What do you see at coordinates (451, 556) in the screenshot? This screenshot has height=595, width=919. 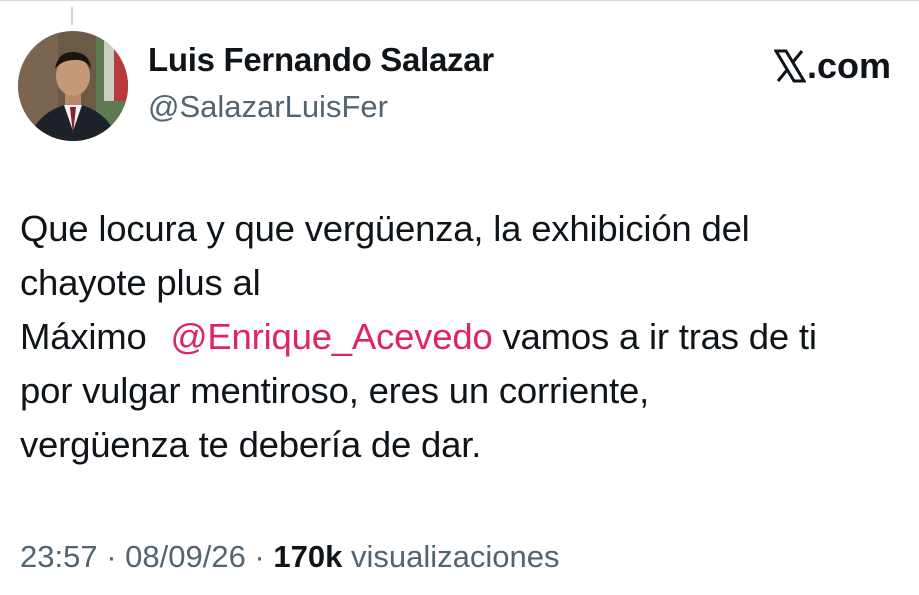 I see `views-label: visualizaciones` at bounding box center [451, 556].